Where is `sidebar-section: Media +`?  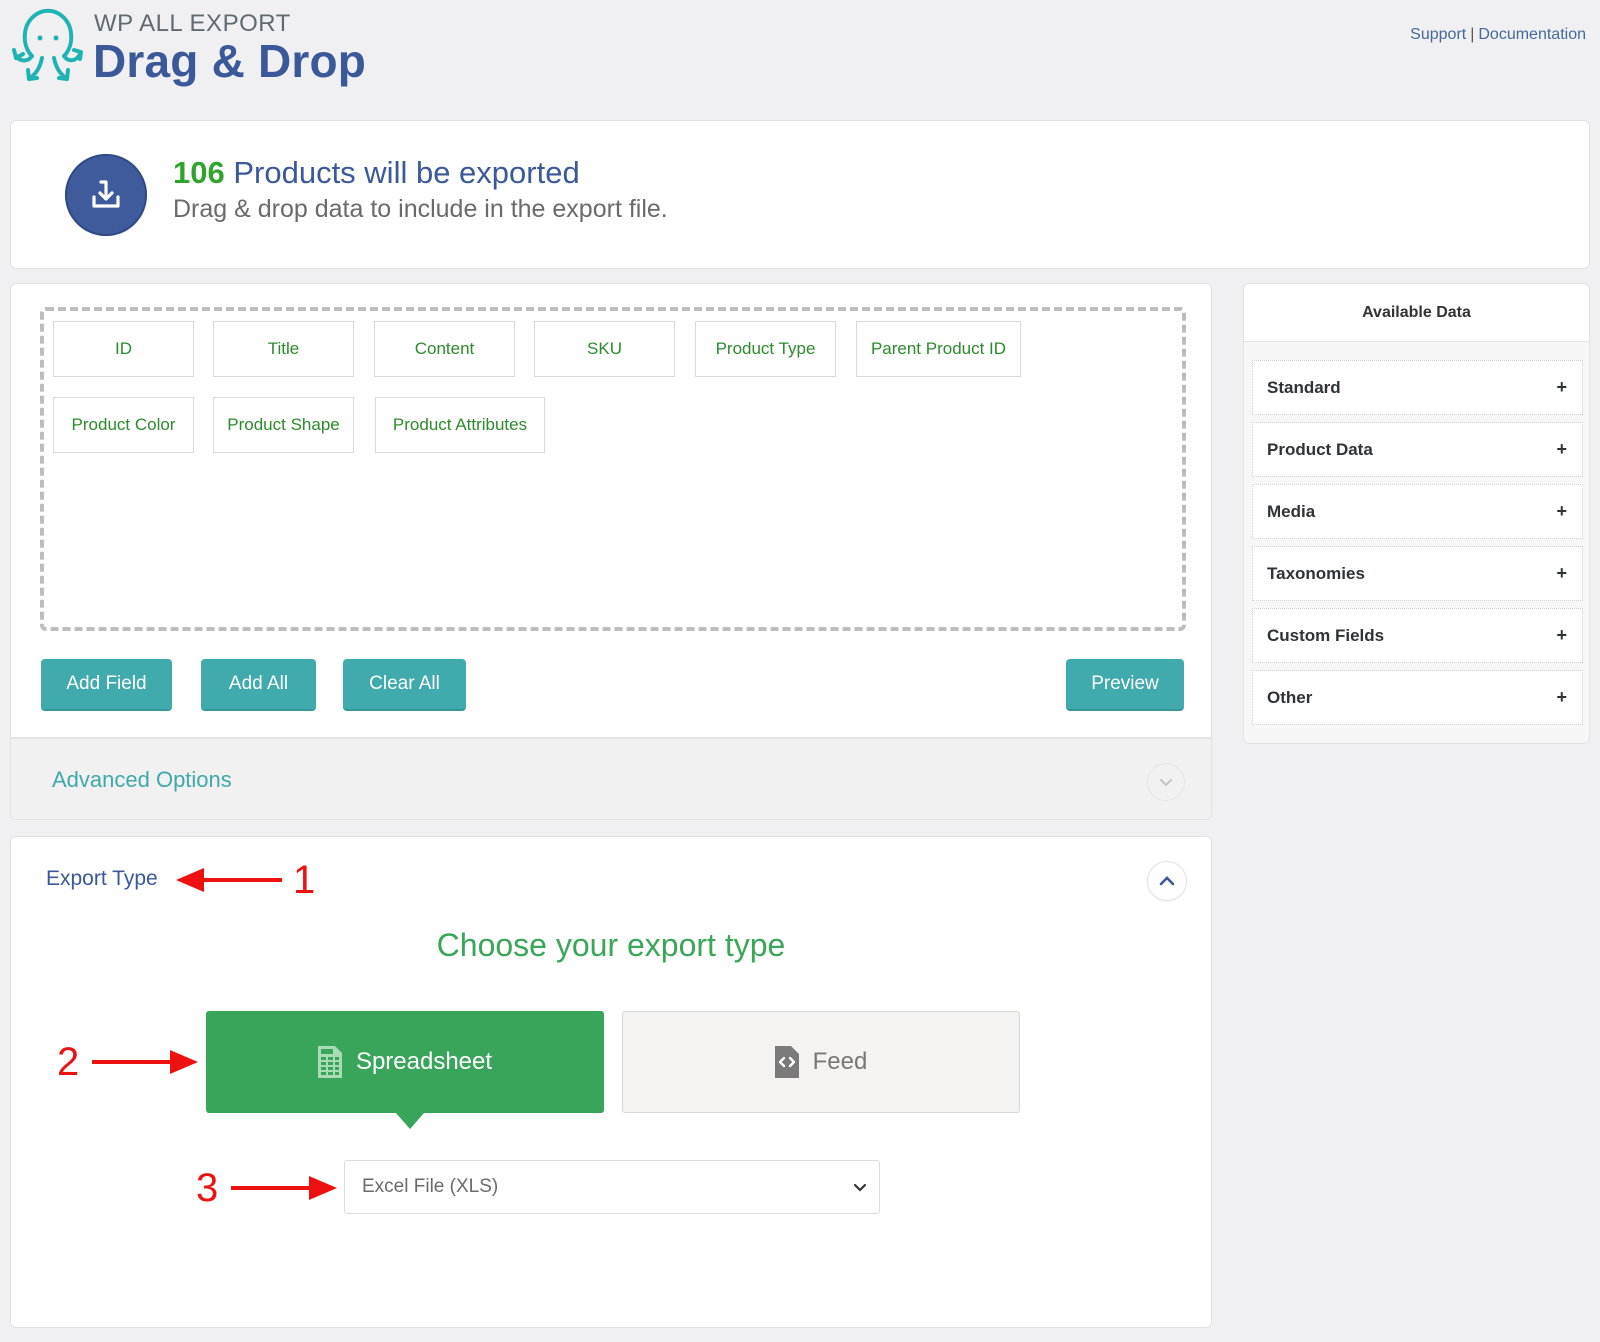 sidebar-section: Media + is located at coordinates (1417, 511).